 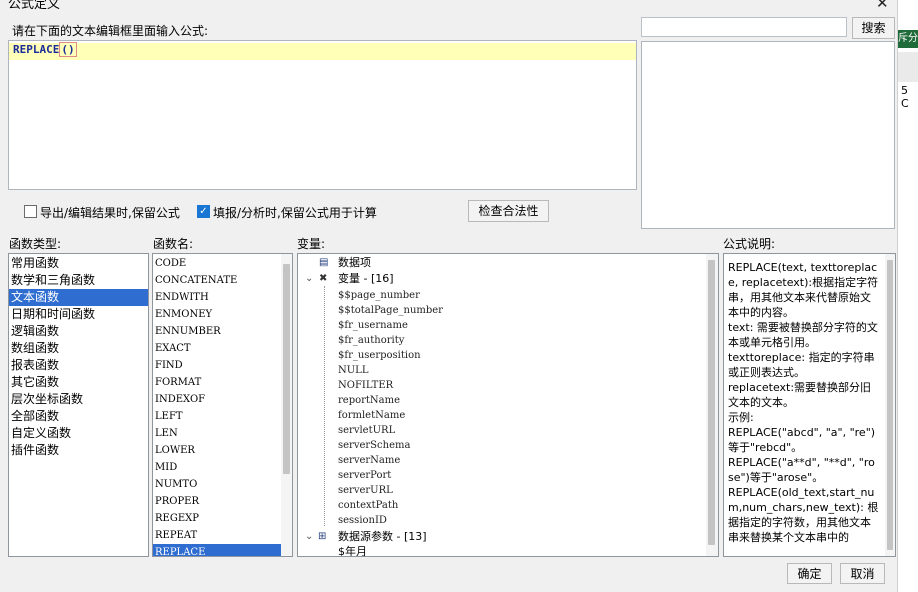 What do you see at coordinates (873, 28) in the screenshot?
I see `search-button: 搜索` at bounding box center [873, 28].